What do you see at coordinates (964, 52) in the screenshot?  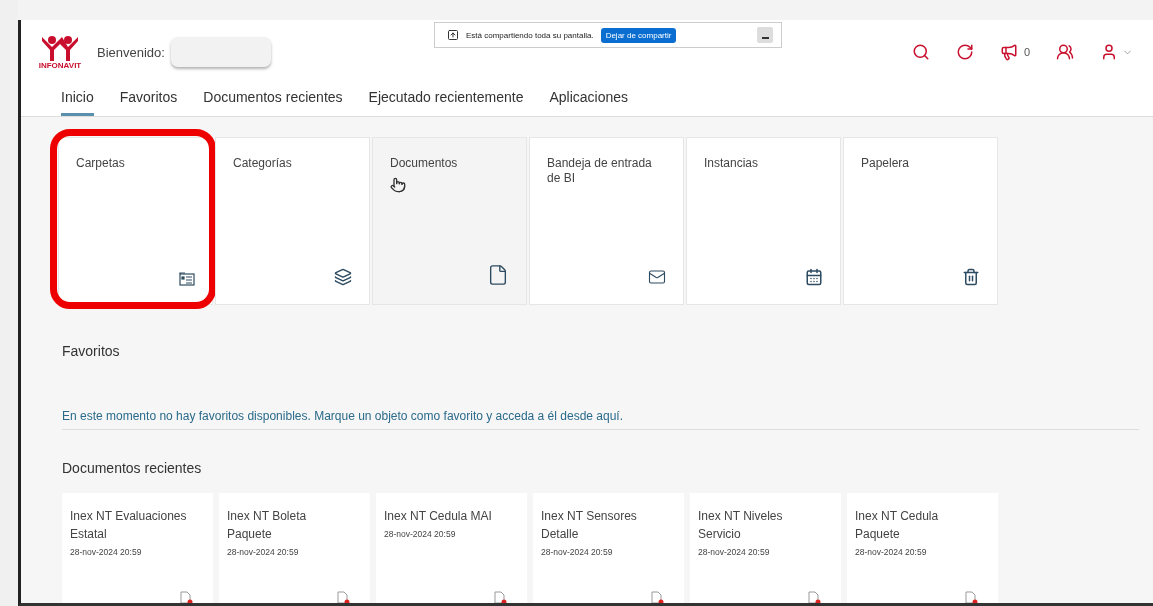 I see `refresh-icon` at bounding box center [964, 52].